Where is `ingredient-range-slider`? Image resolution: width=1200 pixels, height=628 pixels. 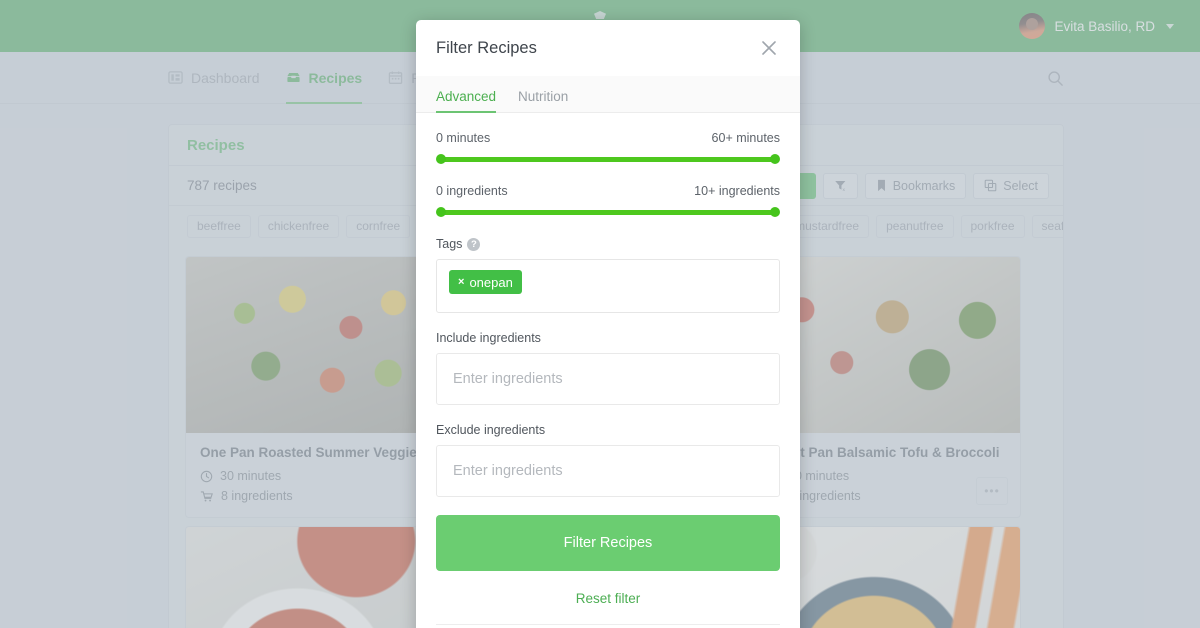 ingredient-range-slider is located at coordinates (608, 212).